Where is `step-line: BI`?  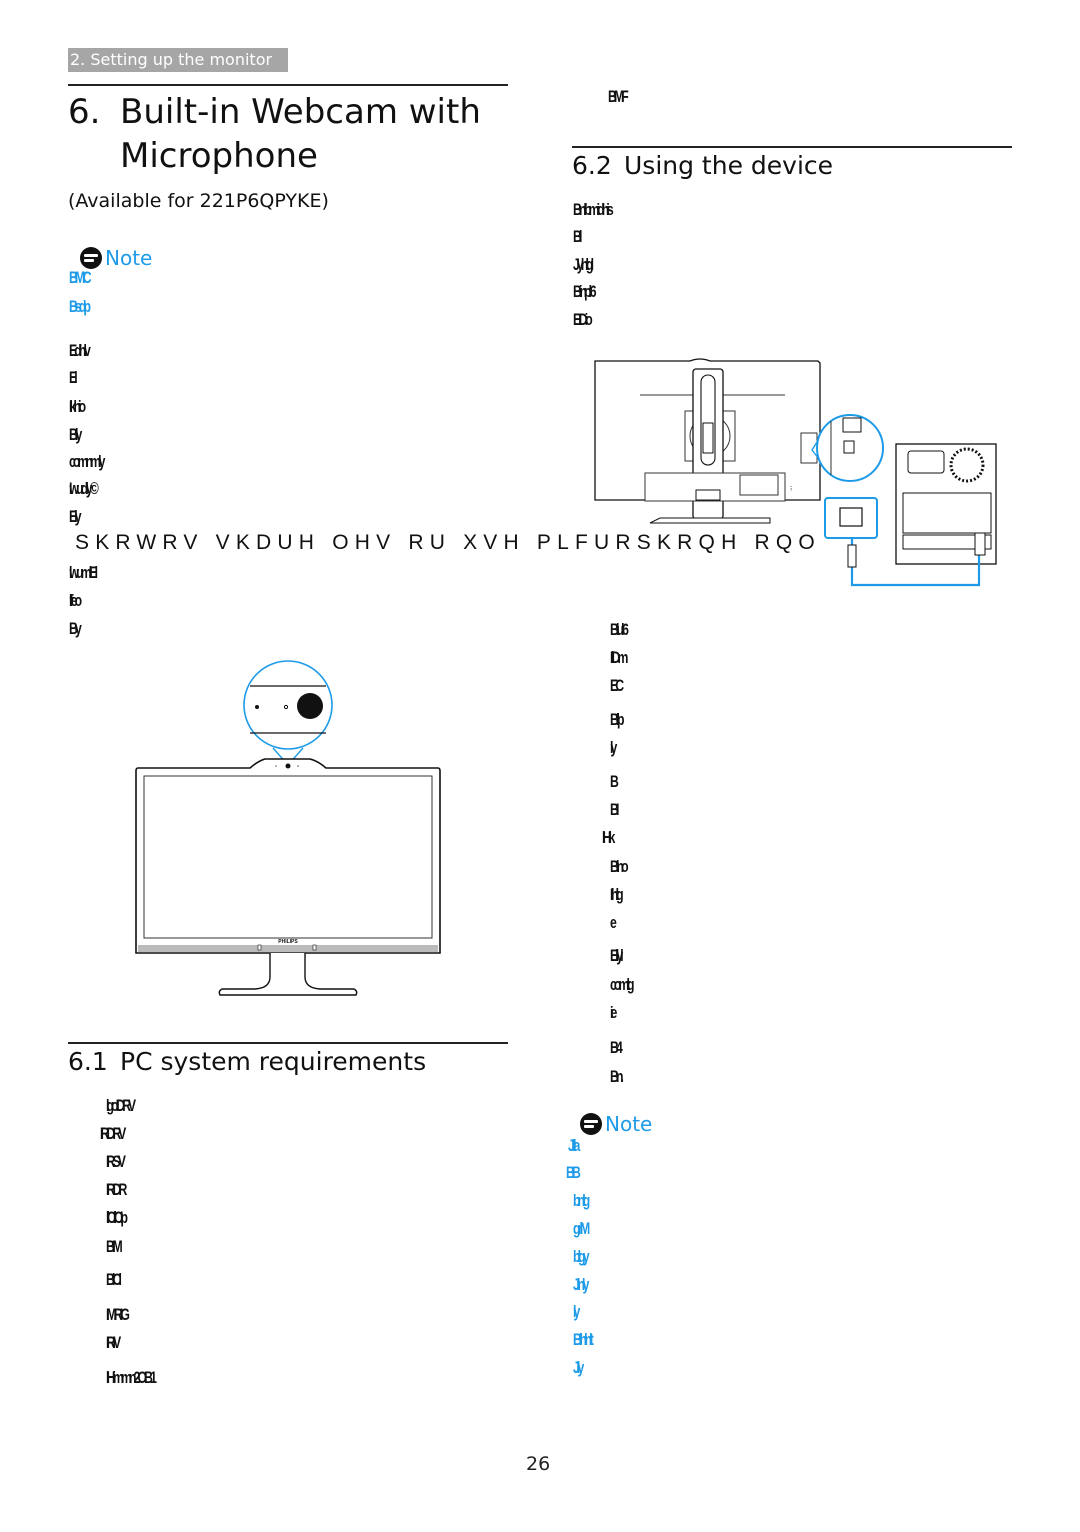
step-line: BI is located at coordinates (614, 809).